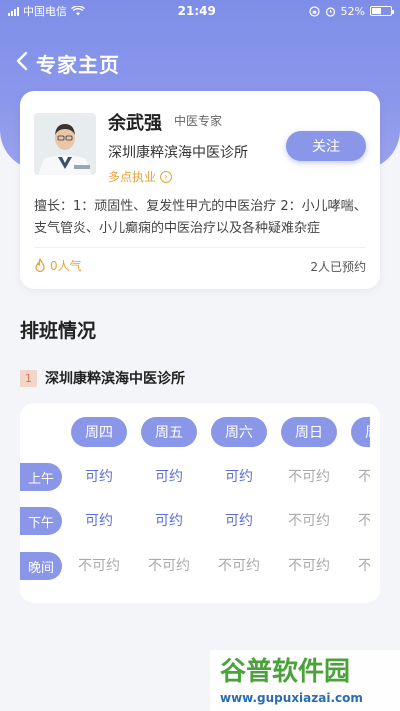 Image resolution: width=400 pixels, height=711 pixels. What do you see at coordinates (166, 176) in the screenshot?
I see `chevron-right-icon: ›` at bounding box center [166, 176].